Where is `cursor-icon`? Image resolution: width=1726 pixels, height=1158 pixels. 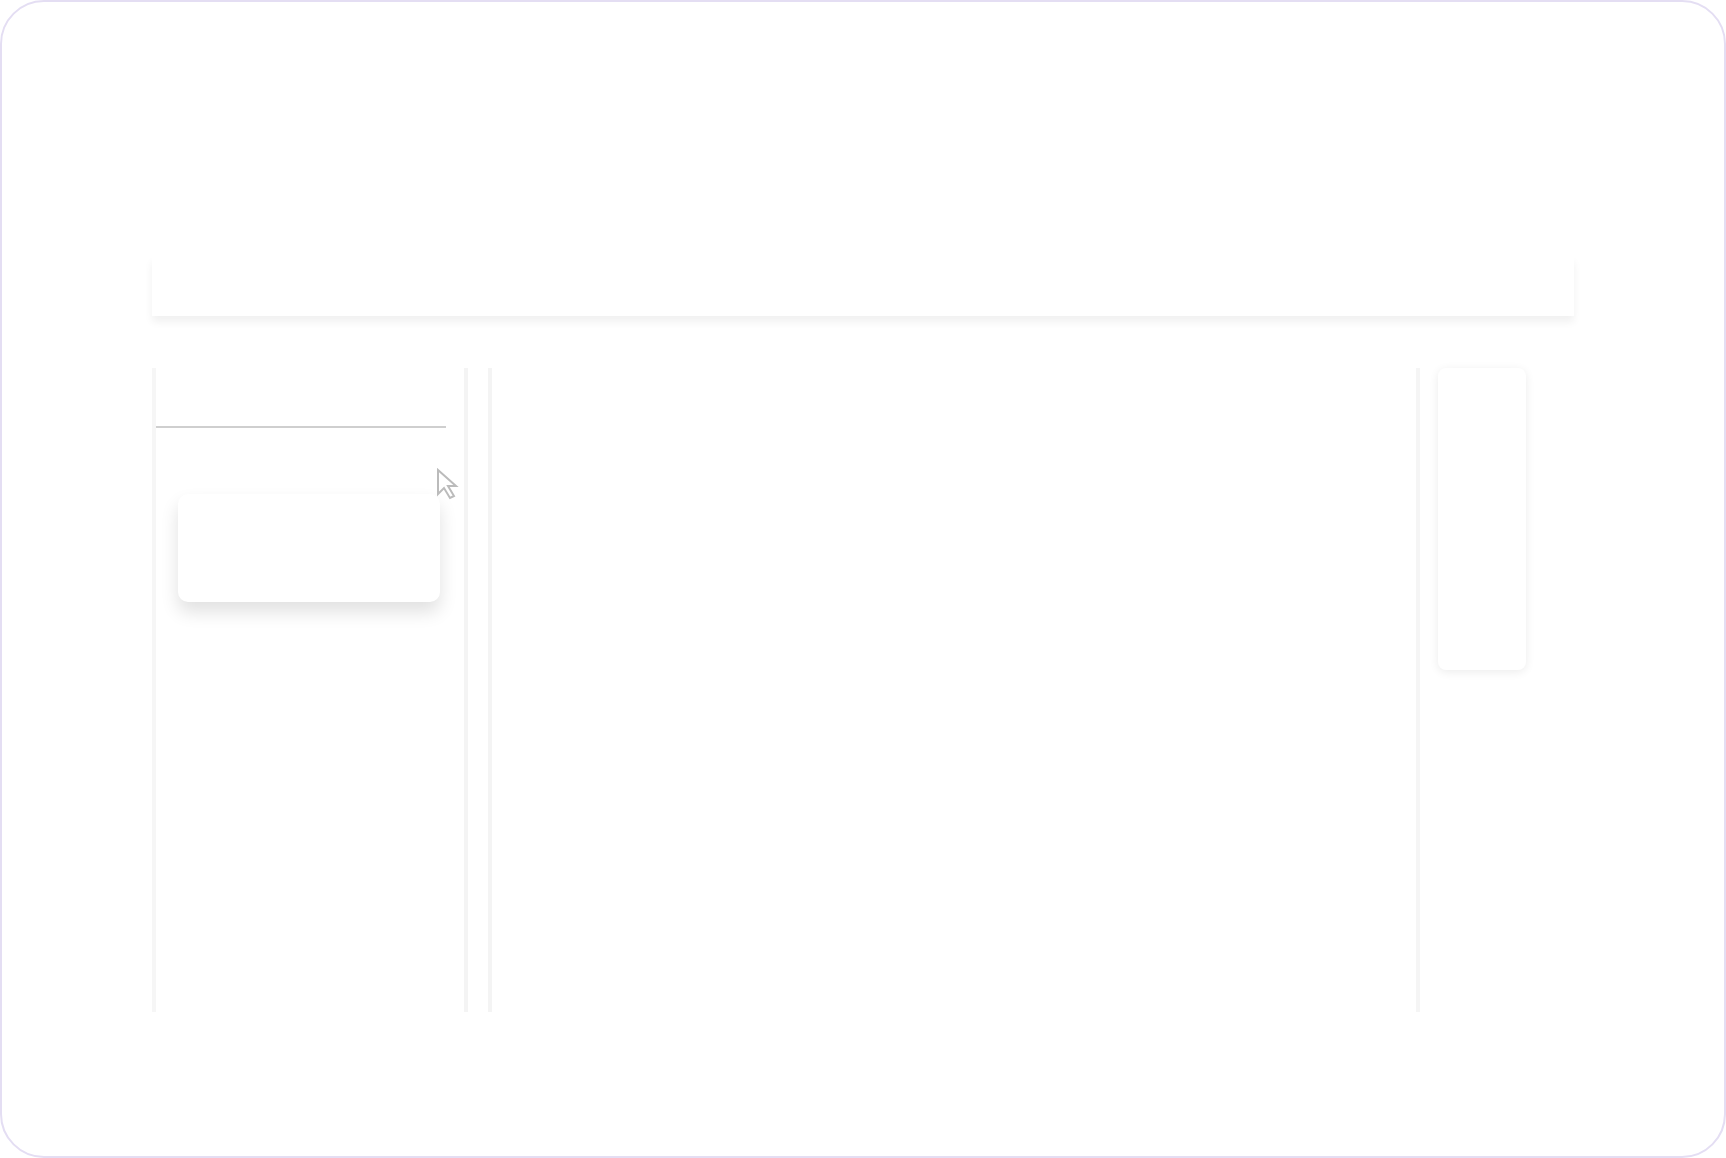 cursor-icon is located at coordinates (448, 484).